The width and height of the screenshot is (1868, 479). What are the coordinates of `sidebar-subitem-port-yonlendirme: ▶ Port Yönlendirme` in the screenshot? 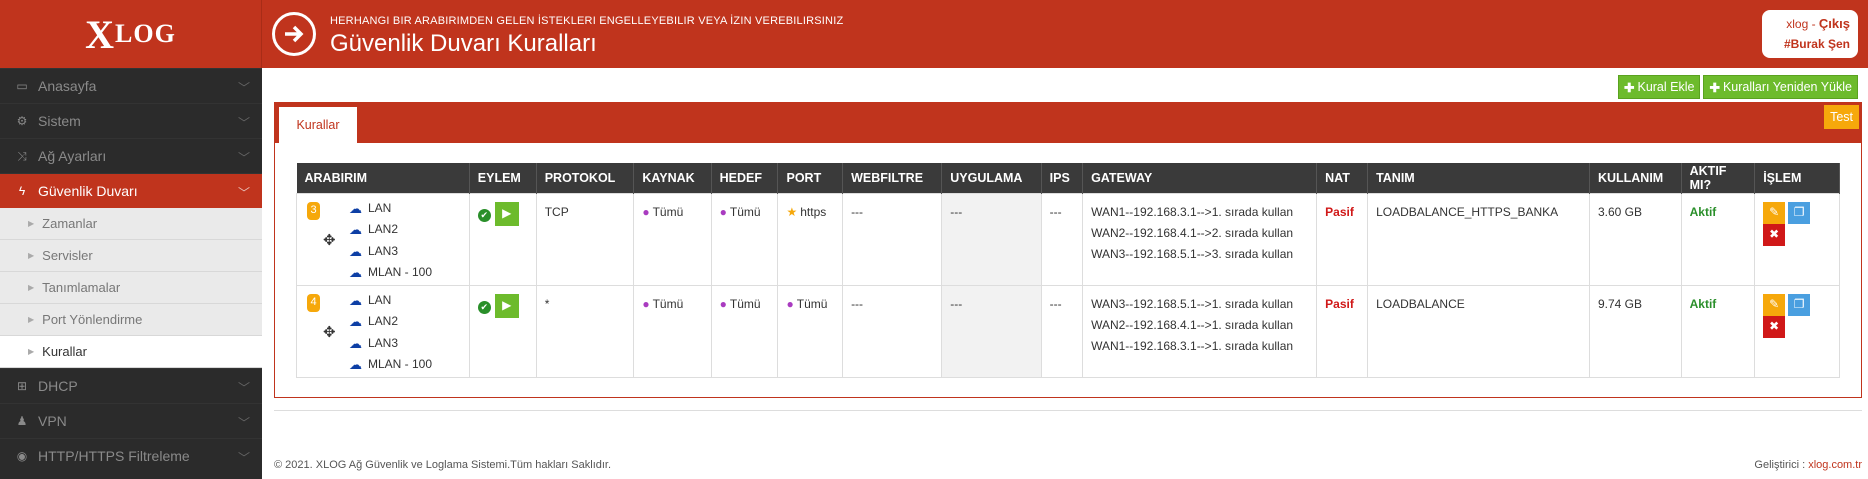 It's located at (131, 320).